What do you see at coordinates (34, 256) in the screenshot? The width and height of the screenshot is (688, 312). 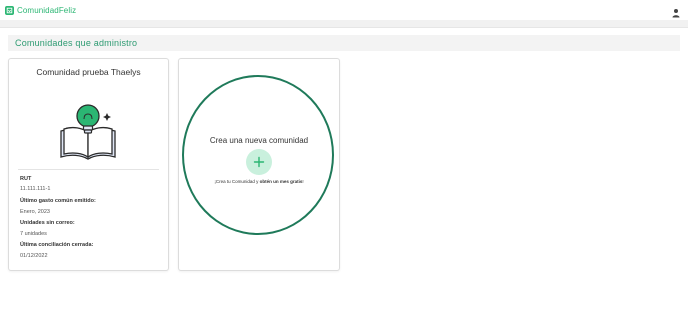 I see `field-value: 01/12/2022` at bounding box center [34, 256].